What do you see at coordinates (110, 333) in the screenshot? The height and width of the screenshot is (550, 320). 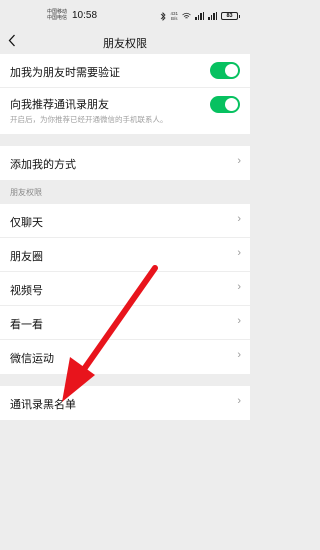 I see `annotation-arrow-icon` at bounding box center [110, 333].